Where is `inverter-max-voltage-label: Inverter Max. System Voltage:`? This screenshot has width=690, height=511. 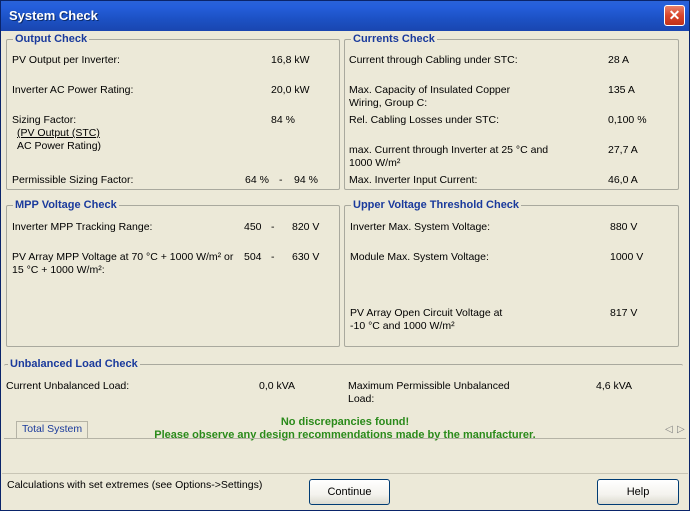
inverter-max-voltage-label: Inverter Max. System Voltage: is located at coordinates (420, 227).